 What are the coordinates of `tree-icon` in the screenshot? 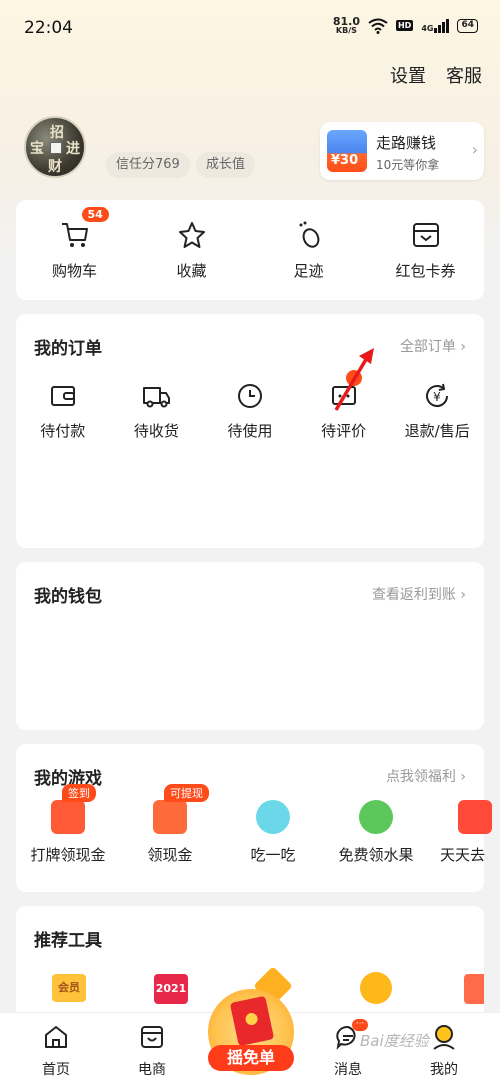 It's located at (376, 817).